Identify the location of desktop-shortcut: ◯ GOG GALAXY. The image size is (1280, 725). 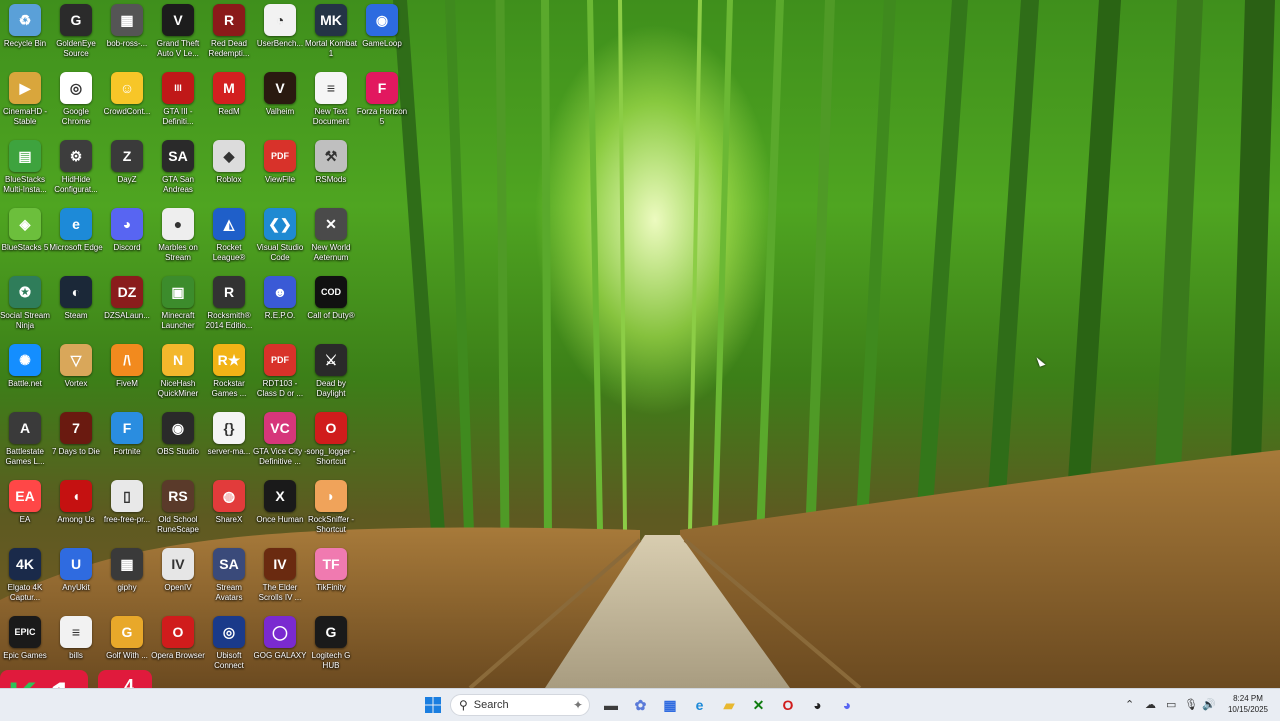
(280, 649).